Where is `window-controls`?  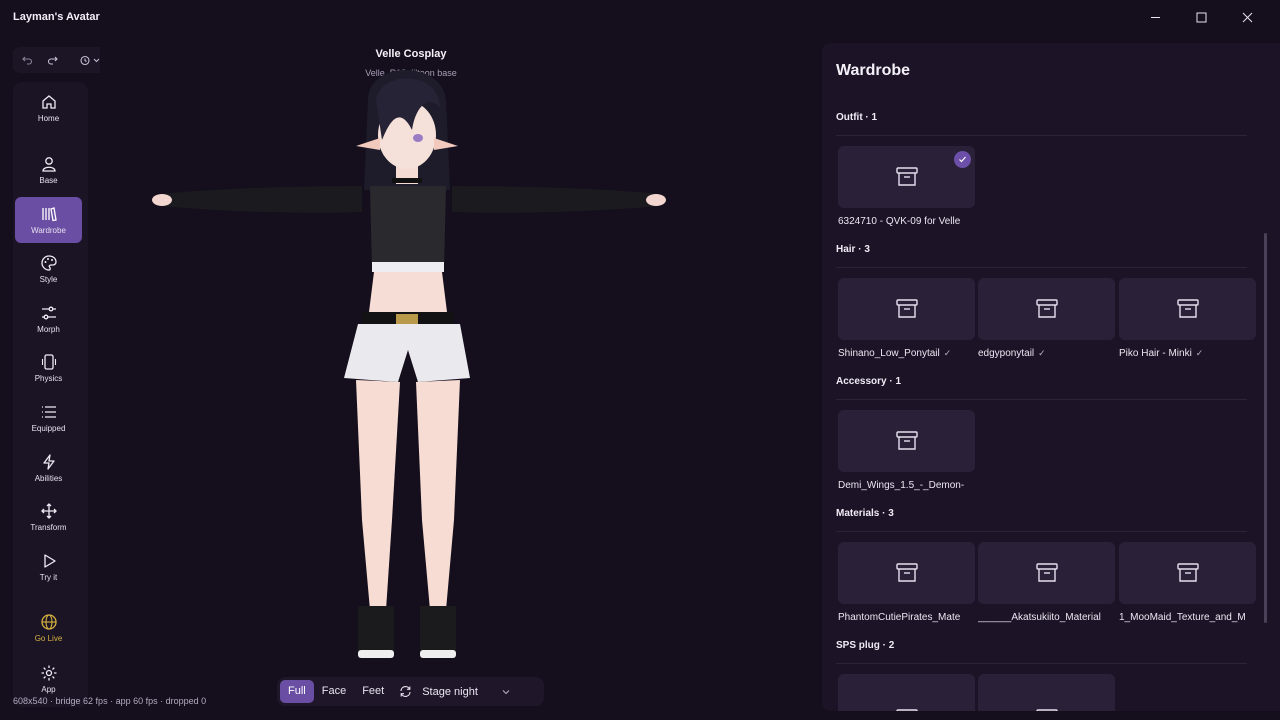
window-controls is located at coordinates (1201, 17).